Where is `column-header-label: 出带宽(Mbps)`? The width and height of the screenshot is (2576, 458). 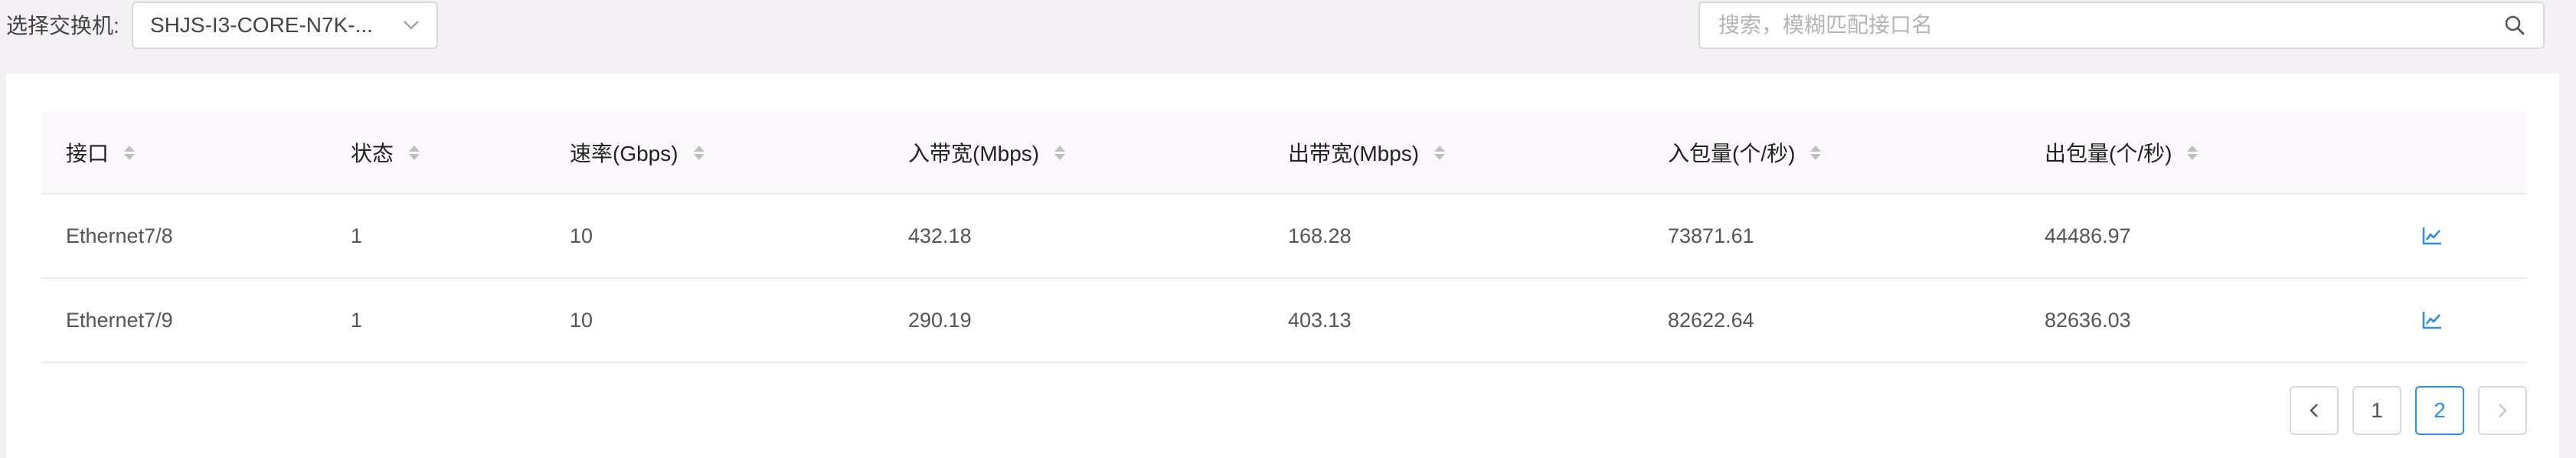 column-header-label: 出带宽(Mbps) is located at coordinates (1354, 153).